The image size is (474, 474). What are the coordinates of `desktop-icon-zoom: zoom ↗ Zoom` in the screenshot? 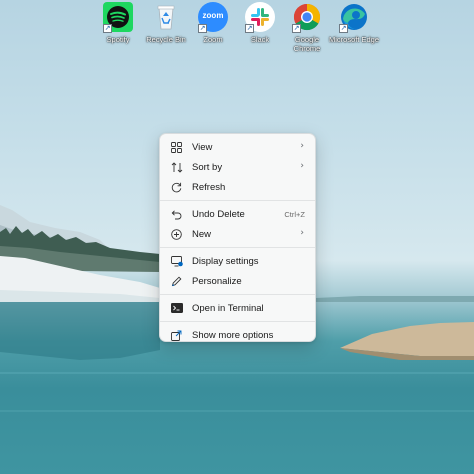 It's located at (213, 23).